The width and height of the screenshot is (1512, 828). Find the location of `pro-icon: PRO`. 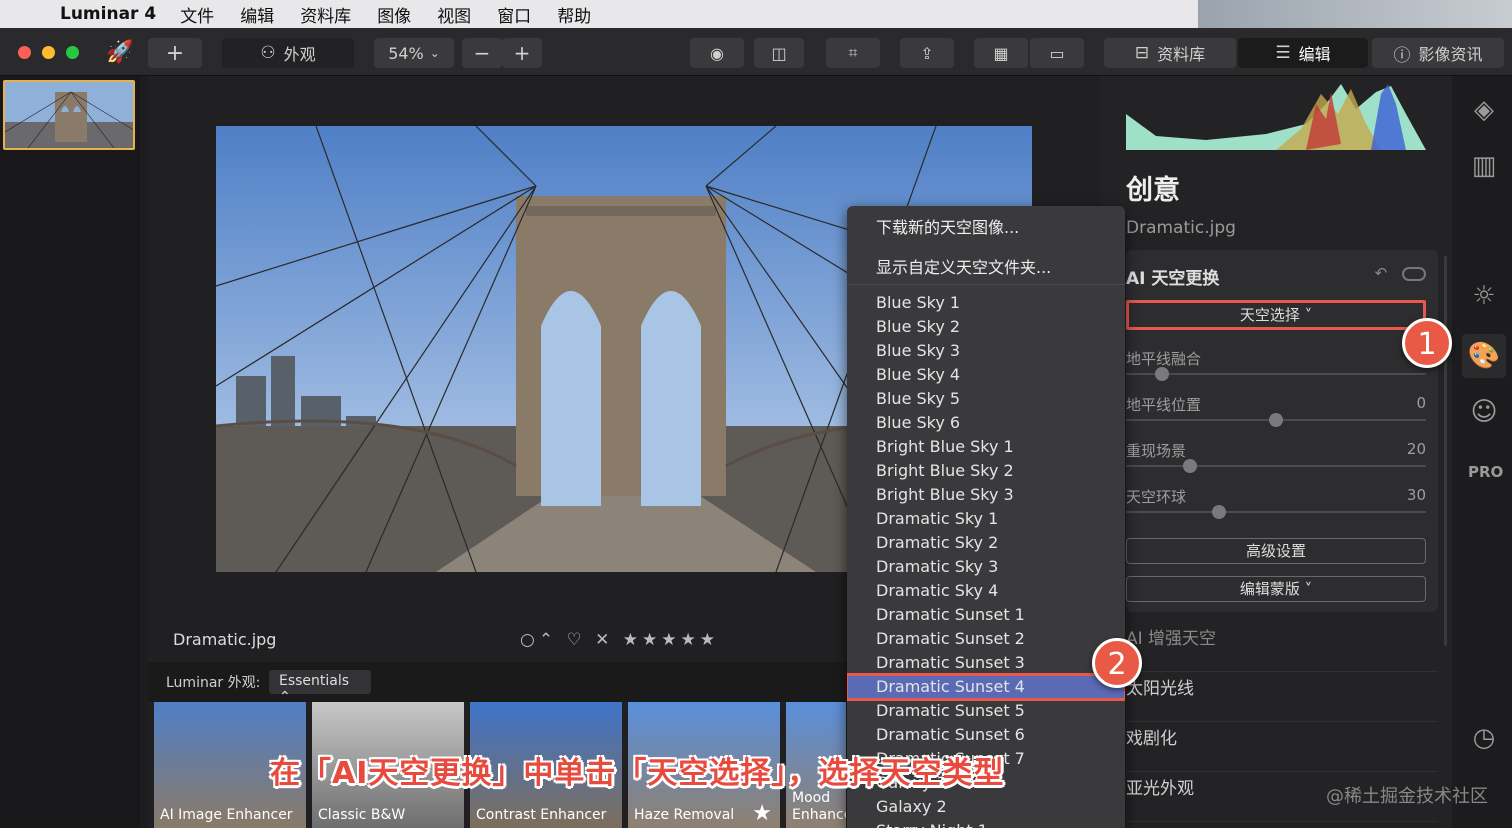

pro-icon: PRO is located at coordinates (1485, 472).